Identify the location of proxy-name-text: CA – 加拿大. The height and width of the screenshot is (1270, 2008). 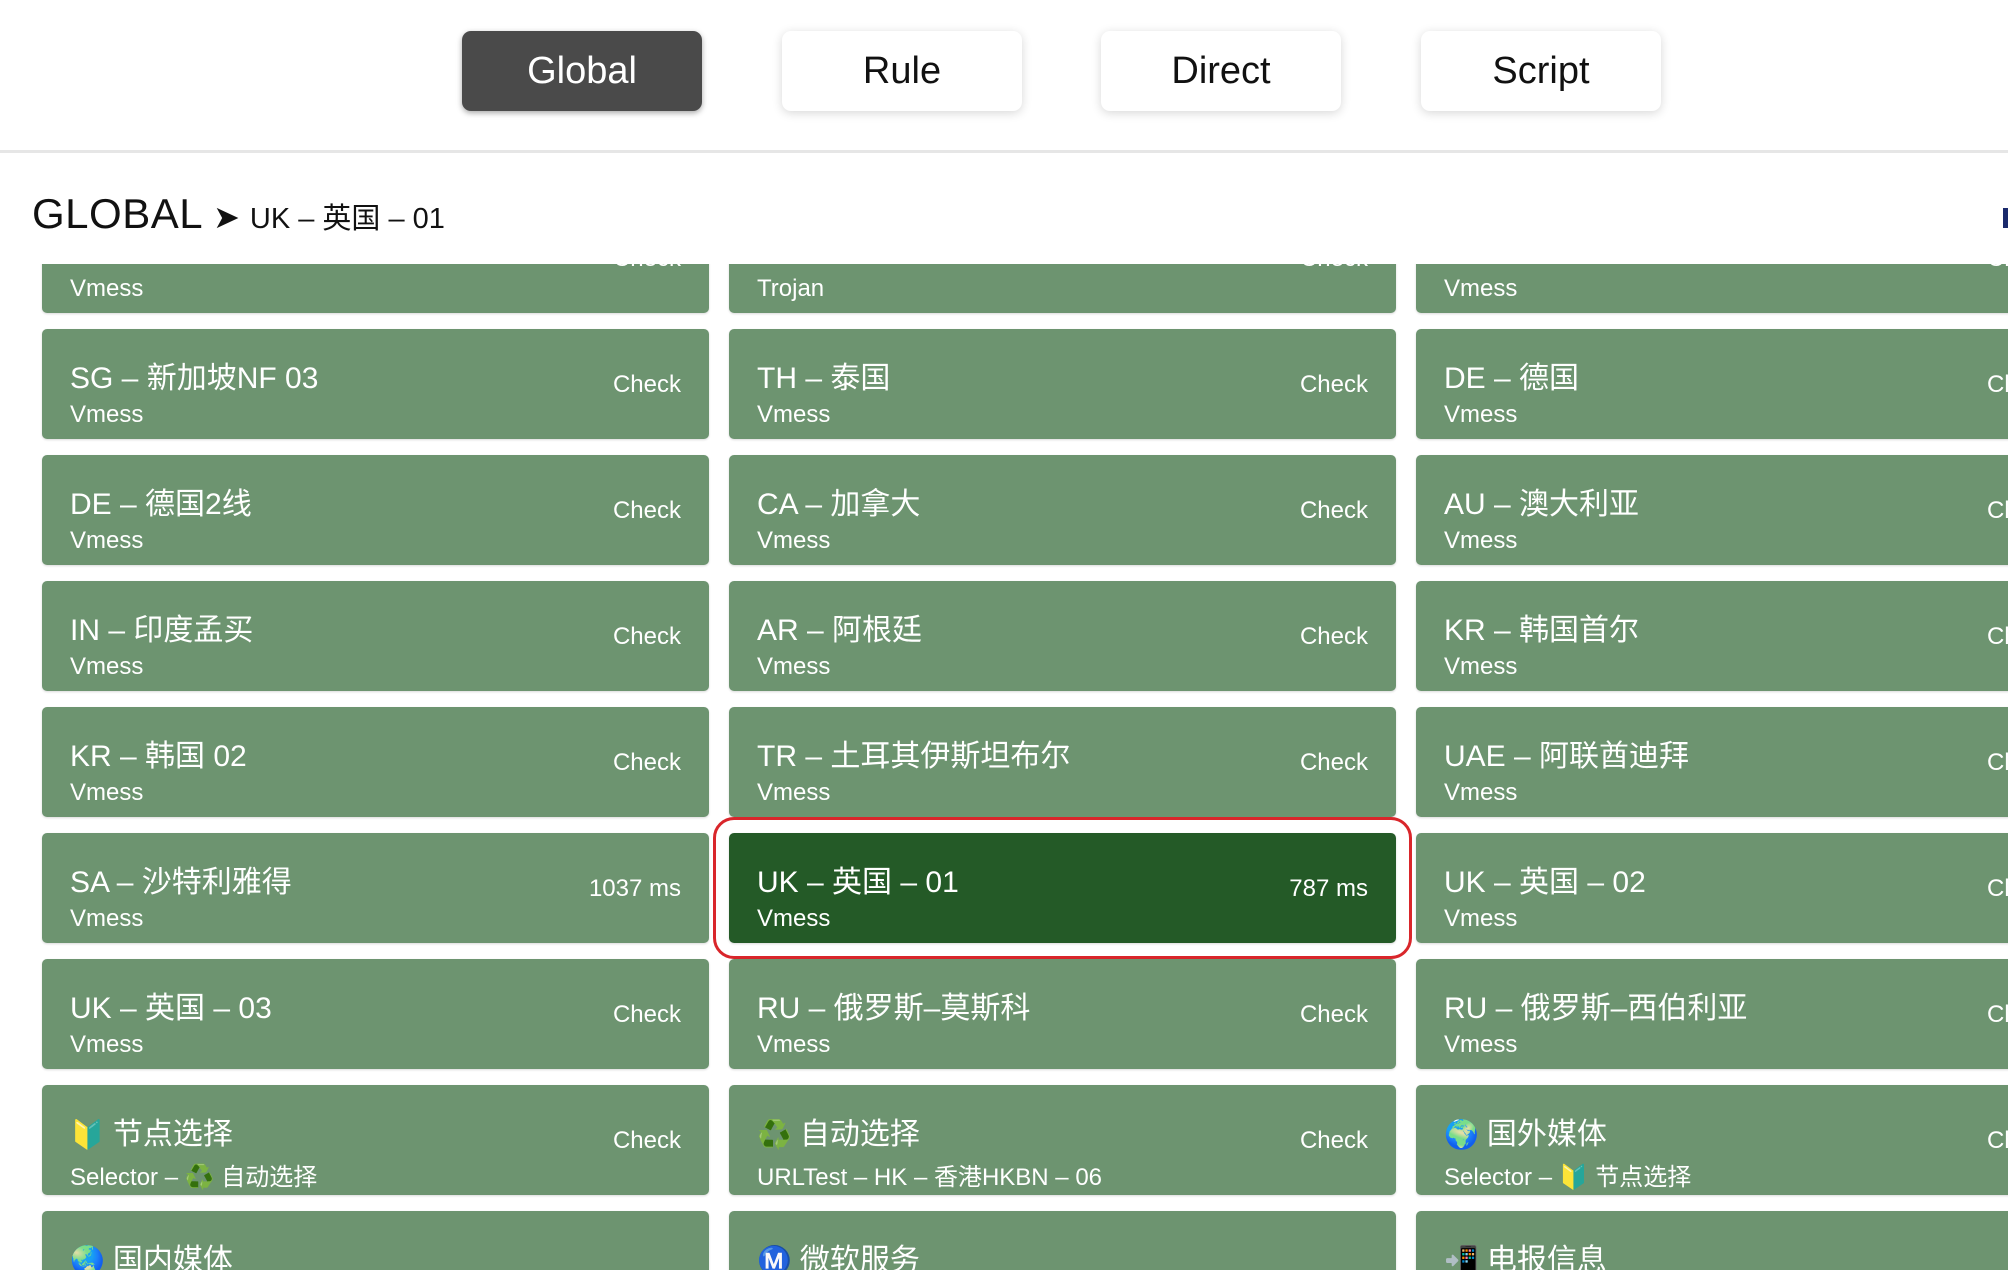
(839, 504).